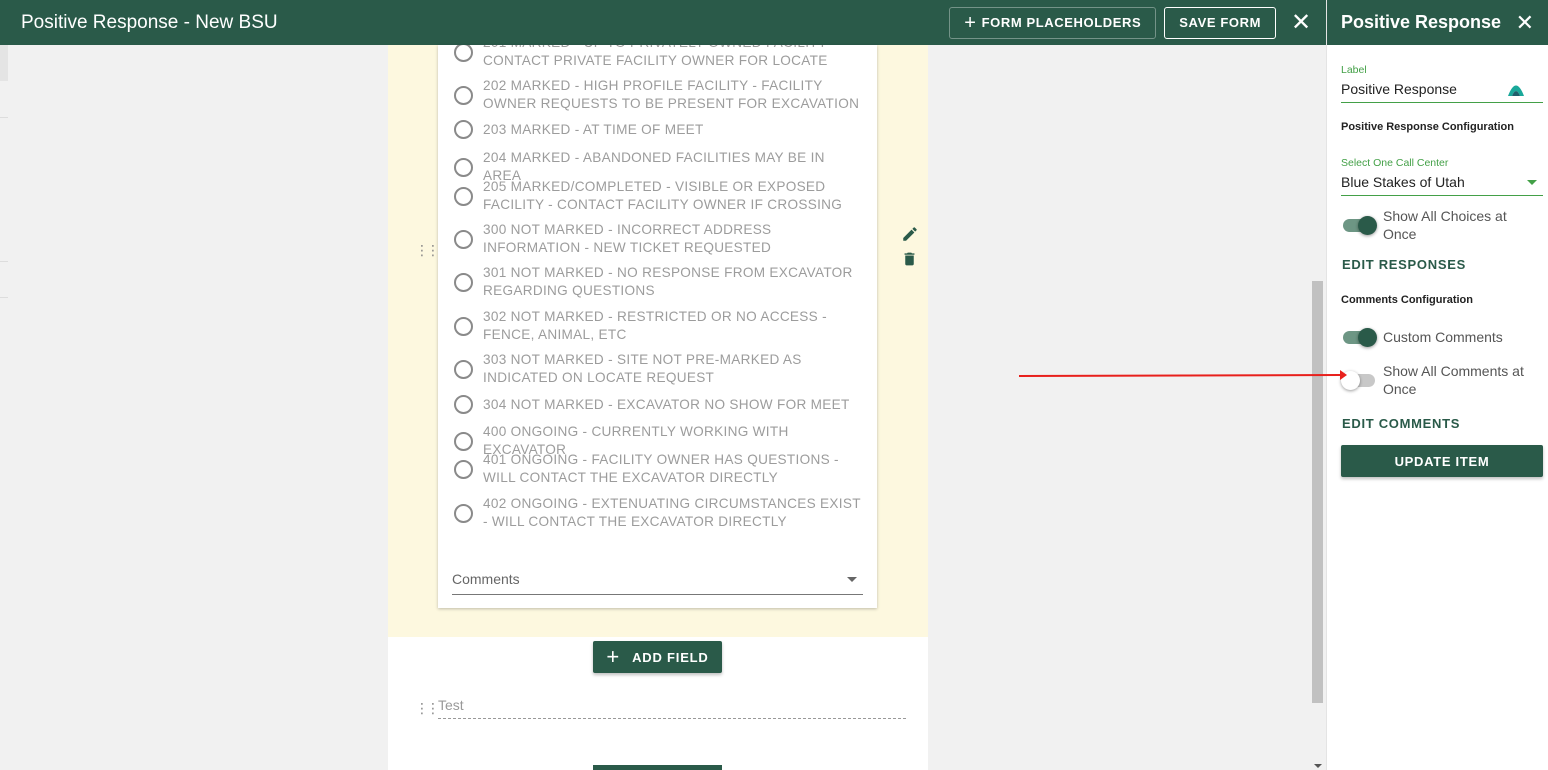  I want to click on label-field-caption: Label, so click(1354, 70).